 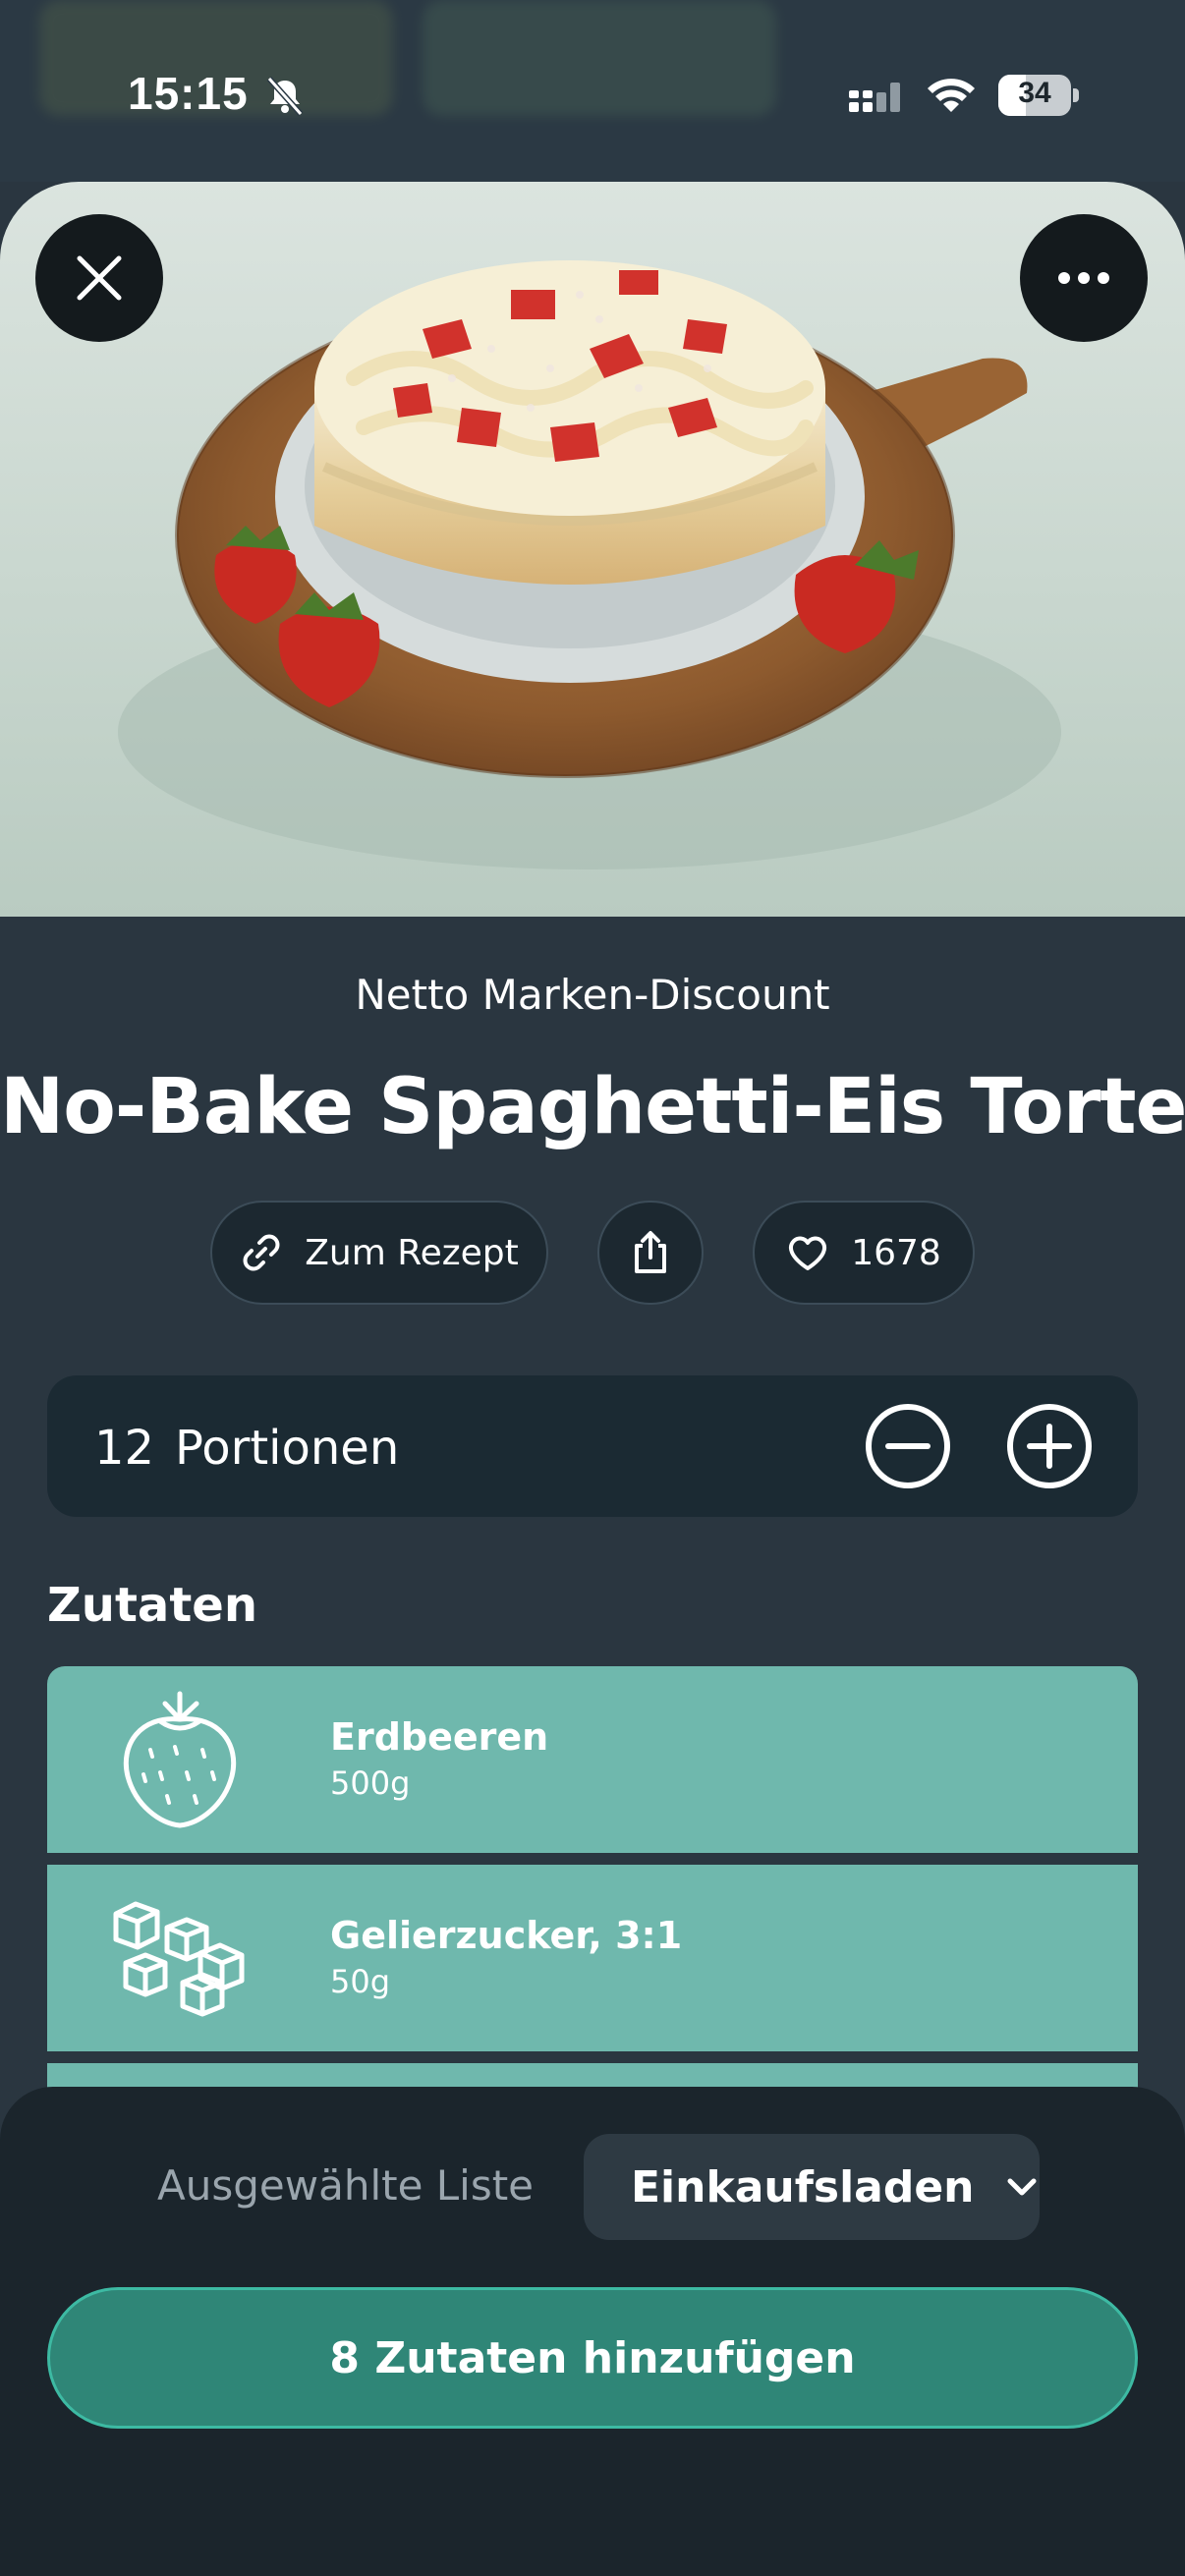 I want to click on link-icon, so click(x=261, y=1252).